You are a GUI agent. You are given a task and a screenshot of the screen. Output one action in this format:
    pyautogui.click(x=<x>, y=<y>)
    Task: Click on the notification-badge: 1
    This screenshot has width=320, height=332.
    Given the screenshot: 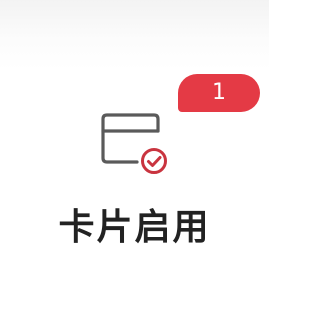 What is the action you would take?
    pyautogui.click(x=219, y=93)
    